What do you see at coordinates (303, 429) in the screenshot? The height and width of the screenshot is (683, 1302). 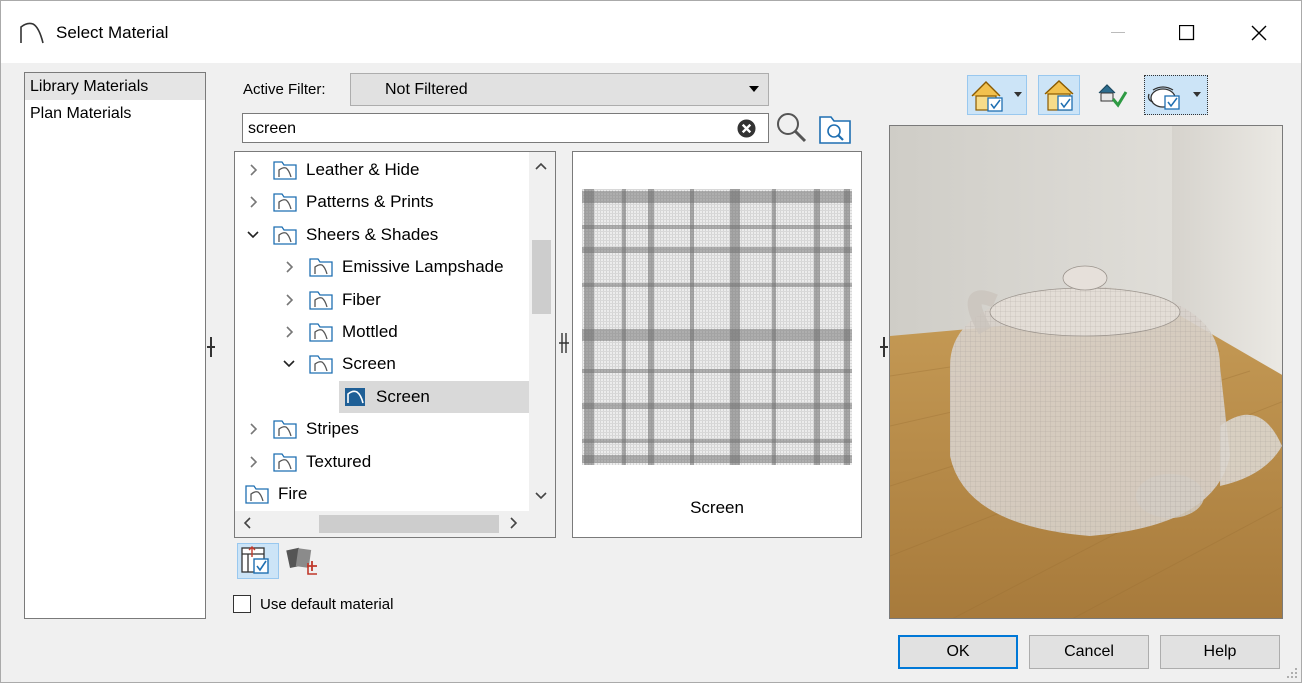 I see `tree-folder-item: Stripes` at bounding box center [303, 429].